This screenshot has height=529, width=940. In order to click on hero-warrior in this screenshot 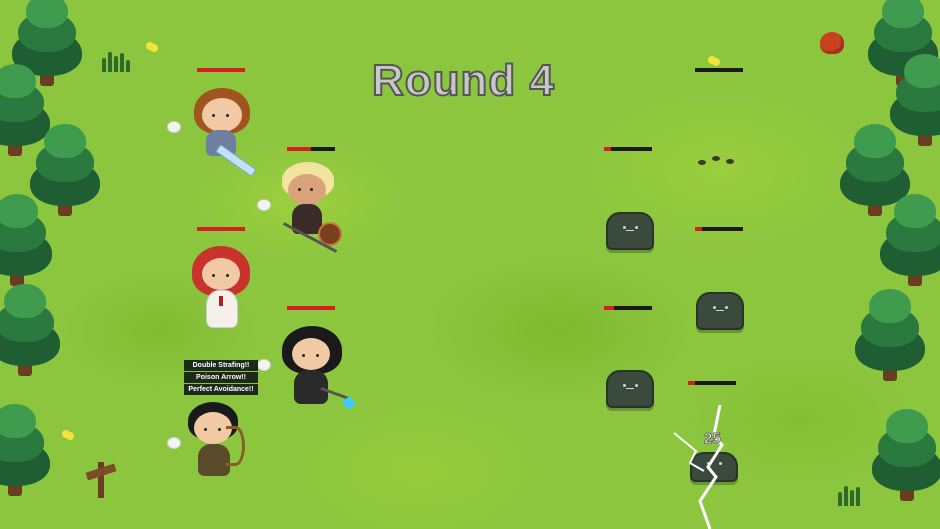, I will do `click(313, 208)`.